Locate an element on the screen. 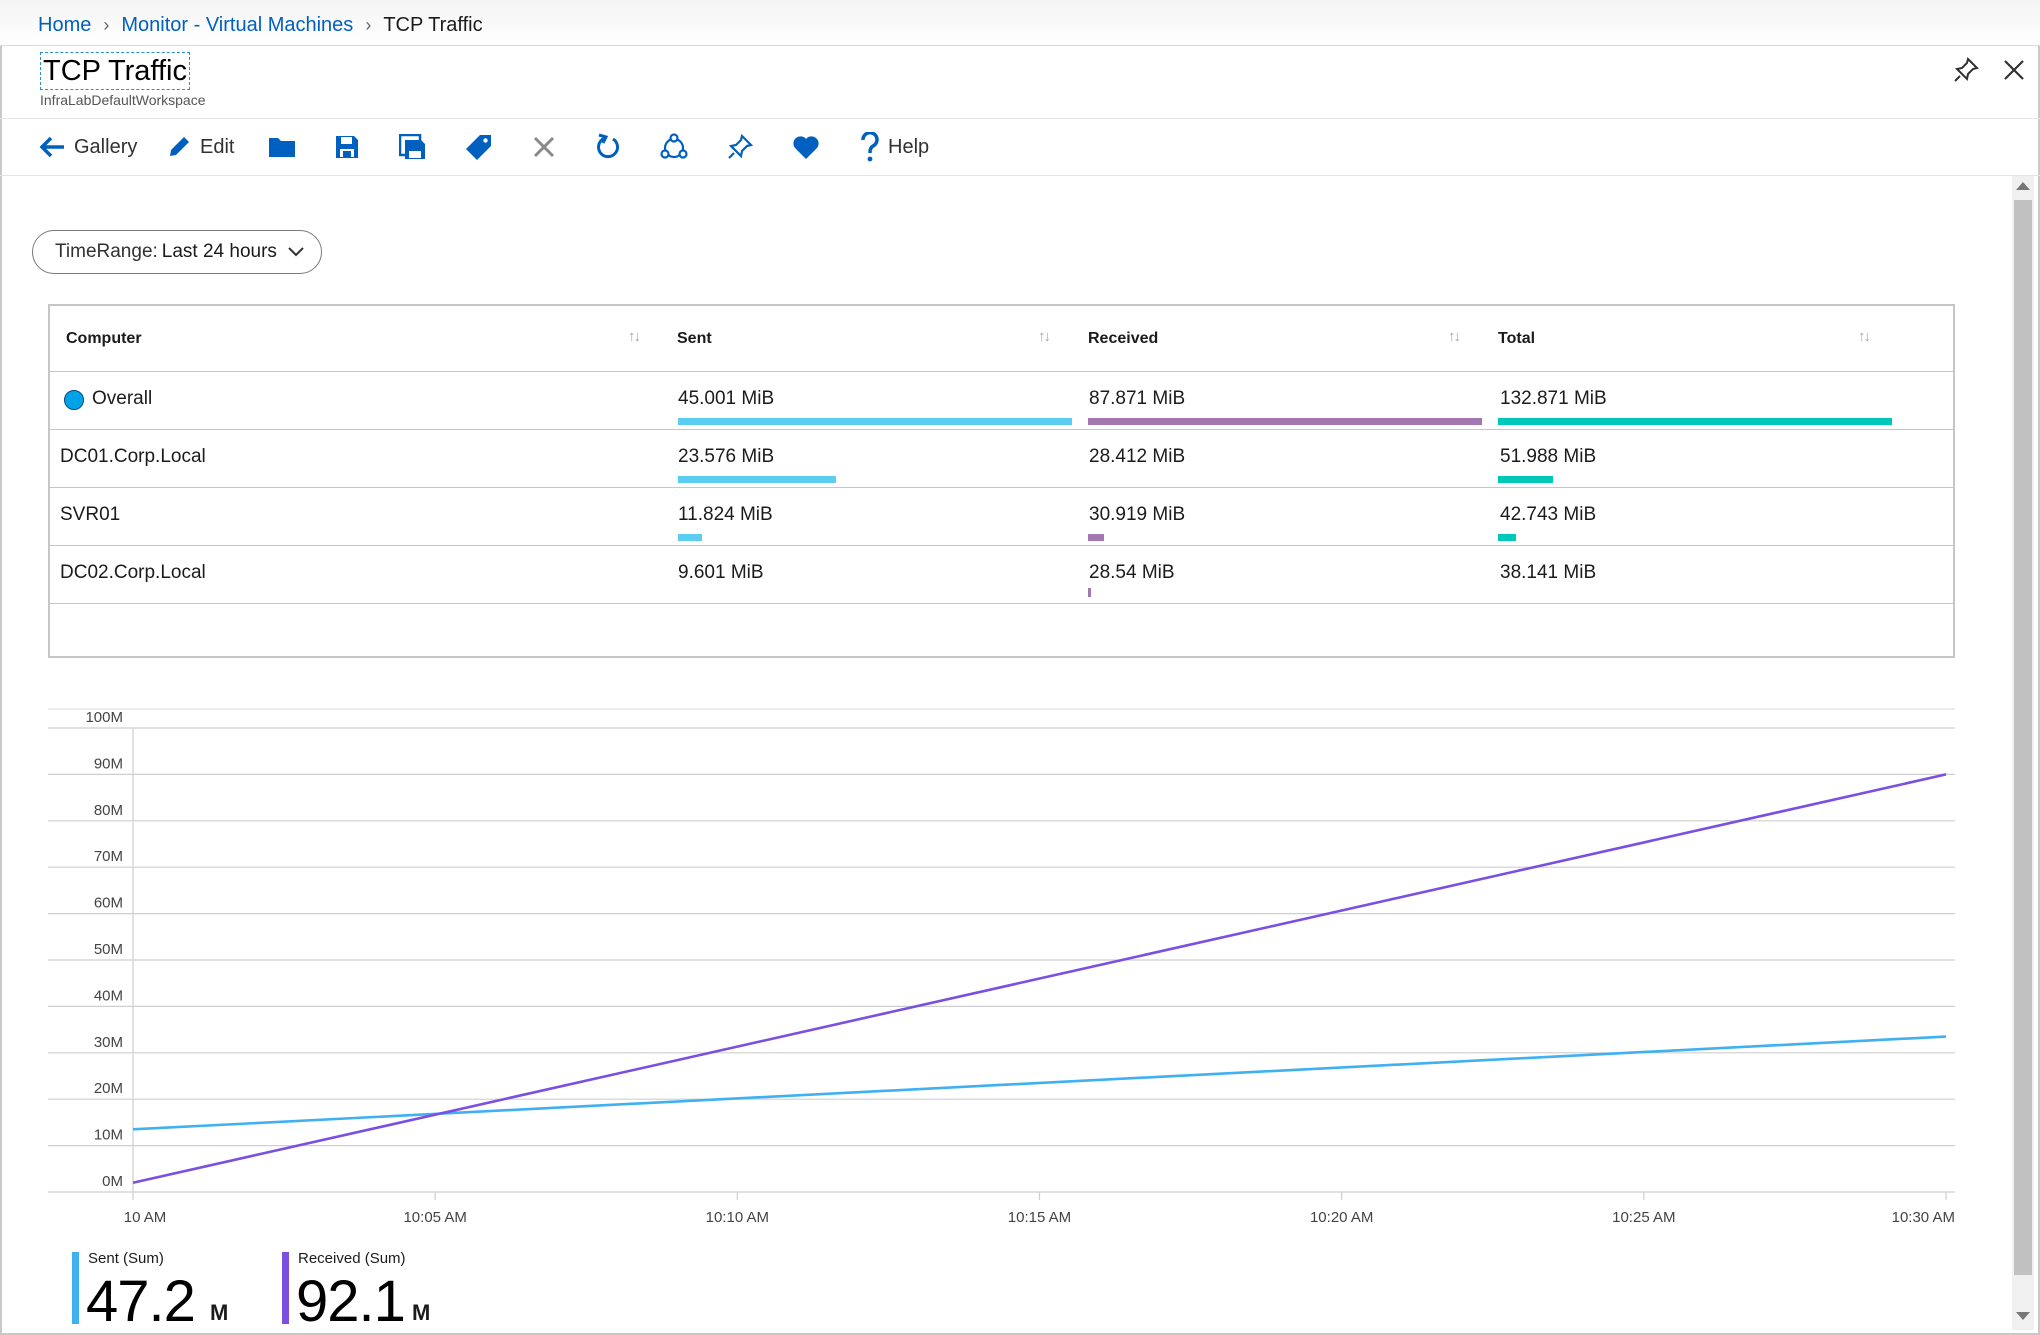 The height and width of the screenshot is (1335, 2040). series-line-sent is located at coordinates (1039, 1083).